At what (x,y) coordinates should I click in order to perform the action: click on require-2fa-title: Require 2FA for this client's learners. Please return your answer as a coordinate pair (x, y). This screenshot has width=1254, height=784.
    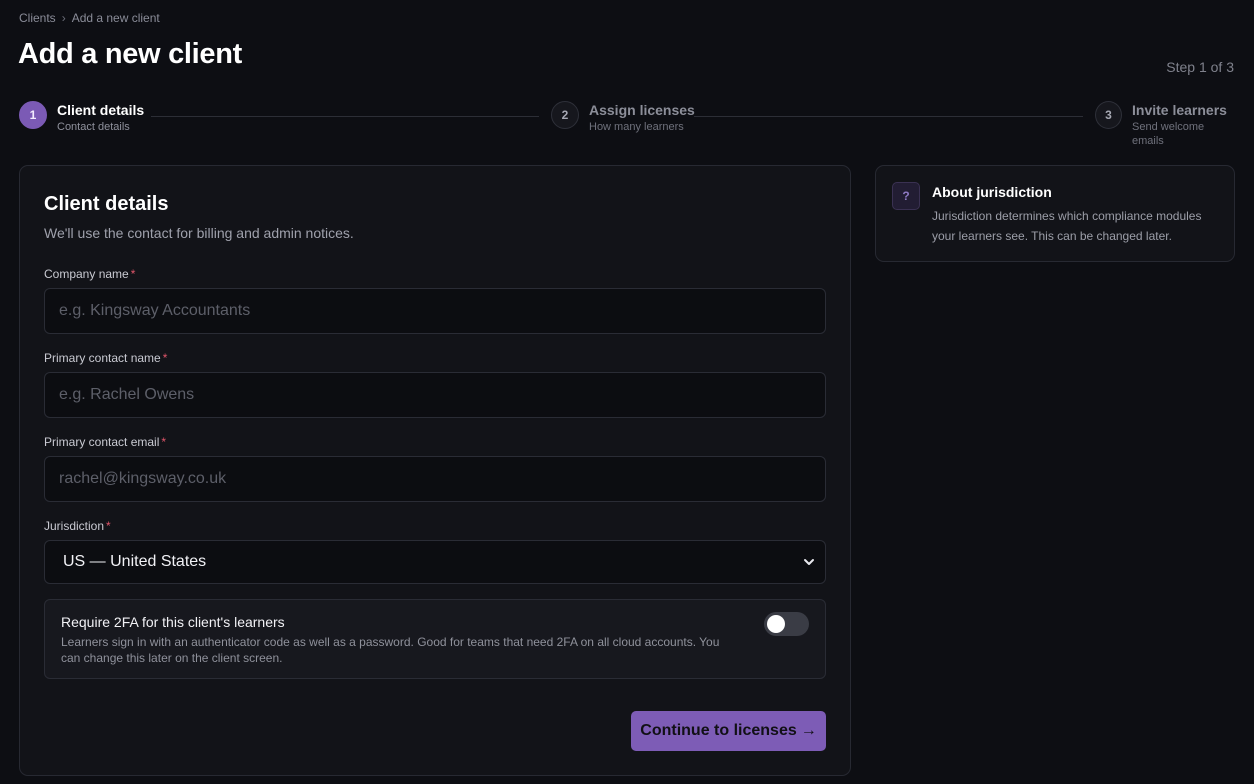
    Looking at the image, I should click on (173, 622).